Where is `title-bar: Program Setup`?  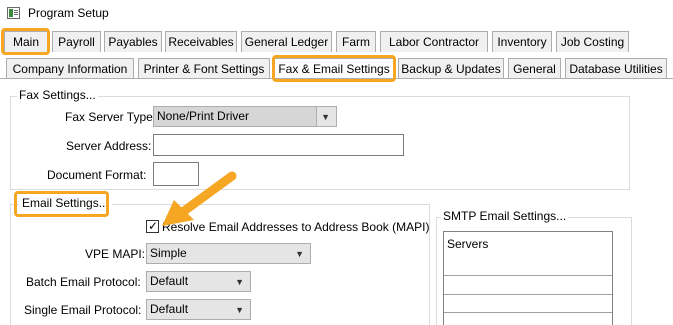
title-bar: Program Setup is located at coordinates (336, 14).